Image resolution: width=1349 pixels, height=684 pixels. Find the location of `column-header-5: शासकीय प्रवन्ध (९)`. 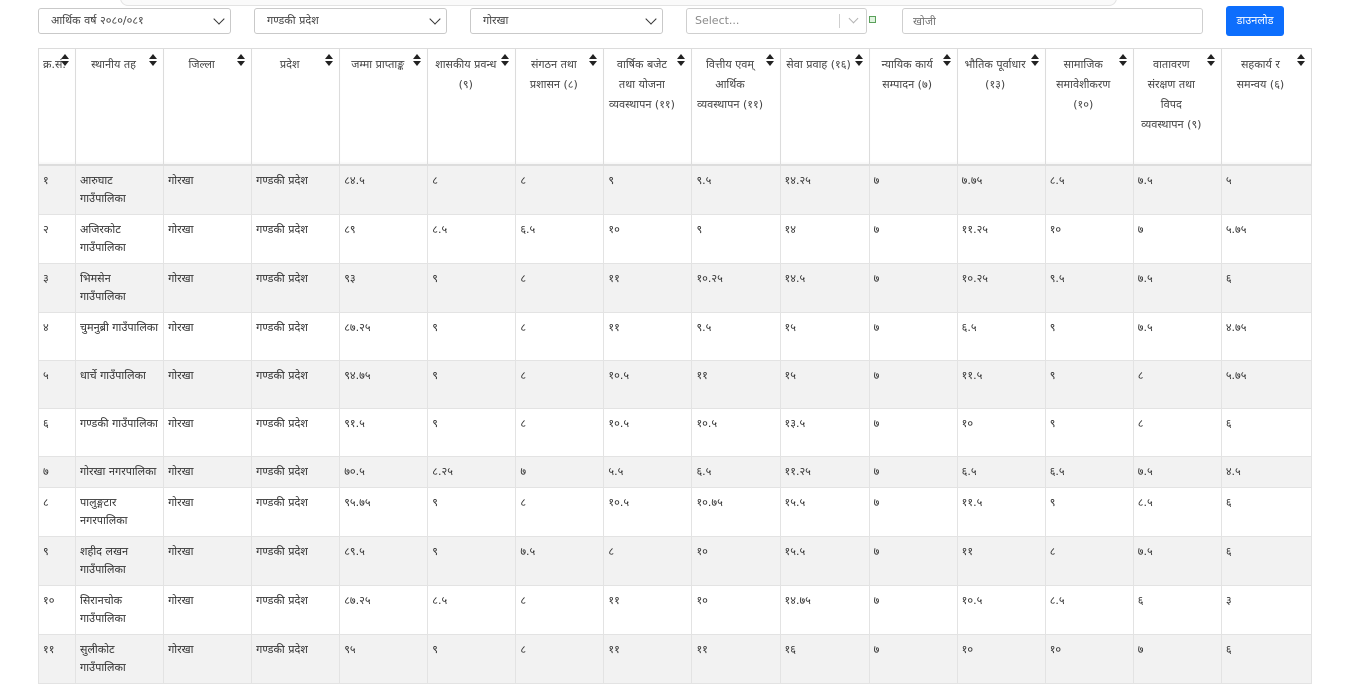

column-header-5: शासकीय प्रवन्ध (९) is located at coordinates (472, 107).